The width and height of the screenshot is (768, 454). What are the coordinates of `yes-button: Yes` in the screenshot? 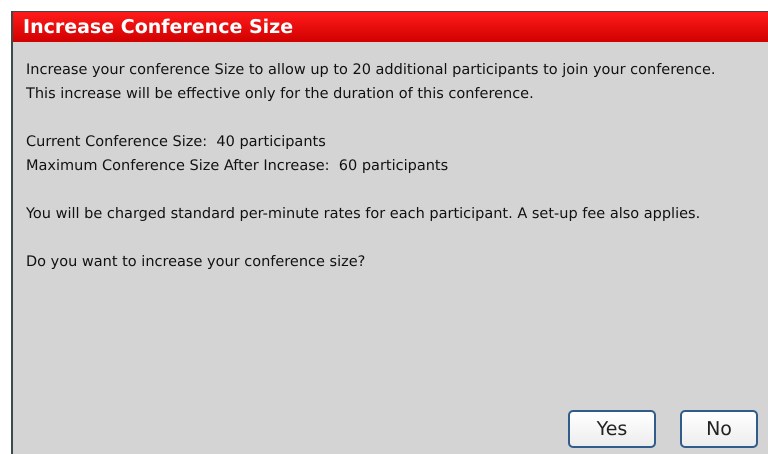 It's located at (612, 429).